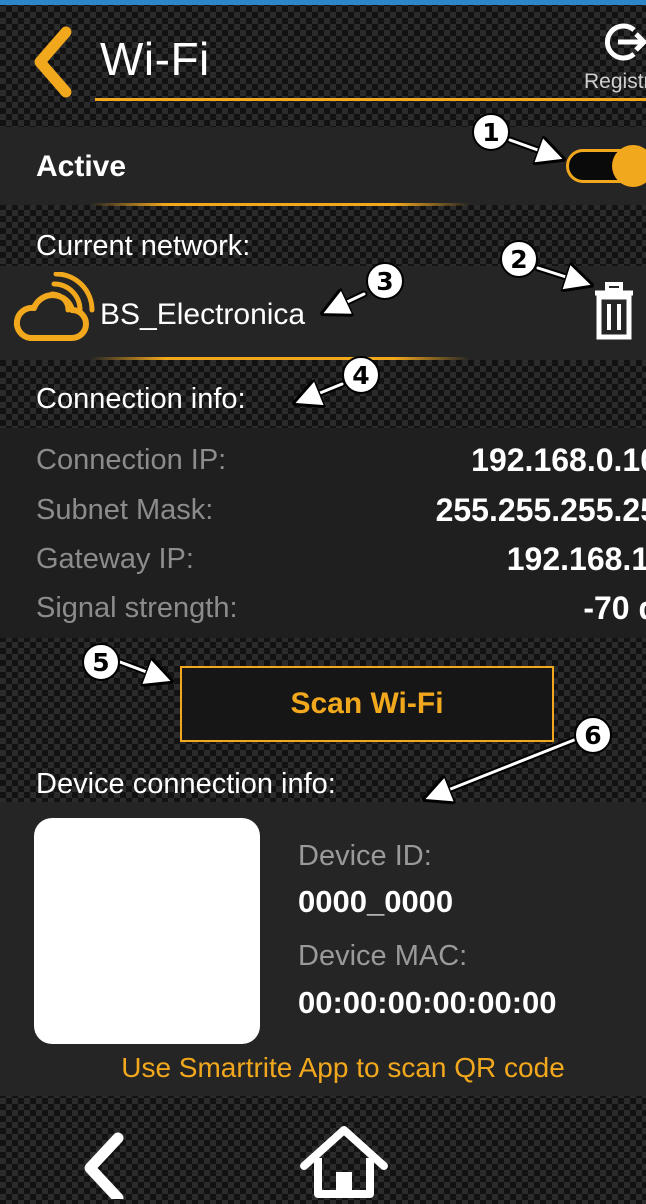  What do you see at coordinates (365, 856) in the screenshot?
I see `device-id-label: Device ID:` at bounding box center [365, 856].